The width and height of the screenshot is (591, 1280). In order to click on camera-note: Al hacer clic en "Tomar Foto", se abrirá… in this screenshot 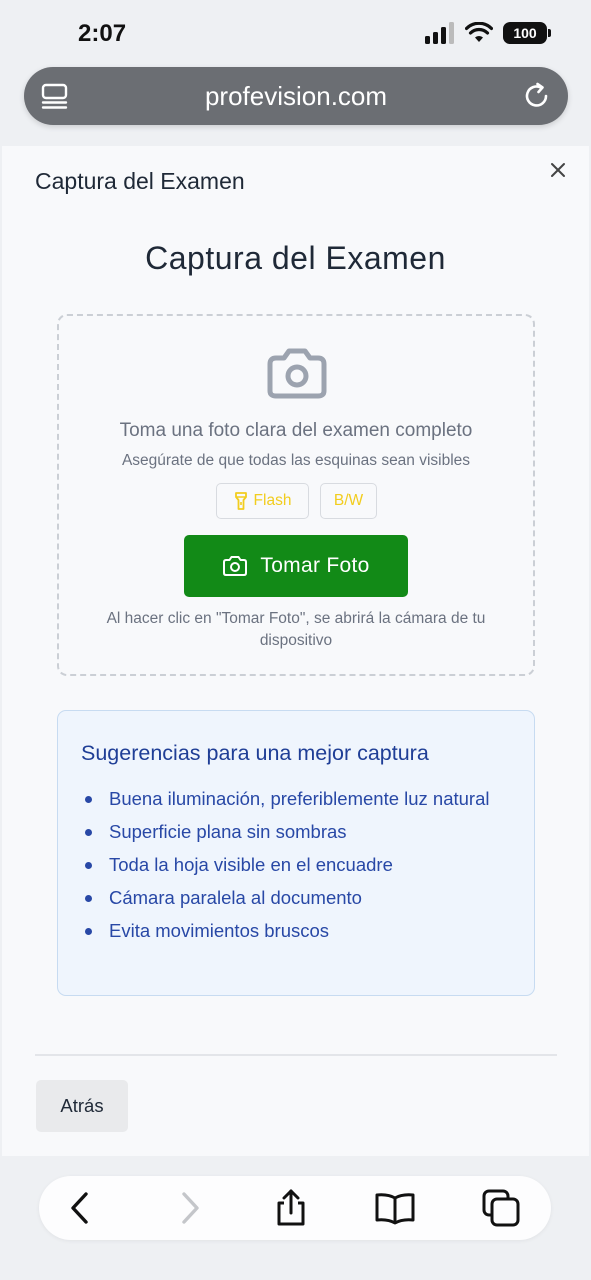, I will do `click(296, 629)`.